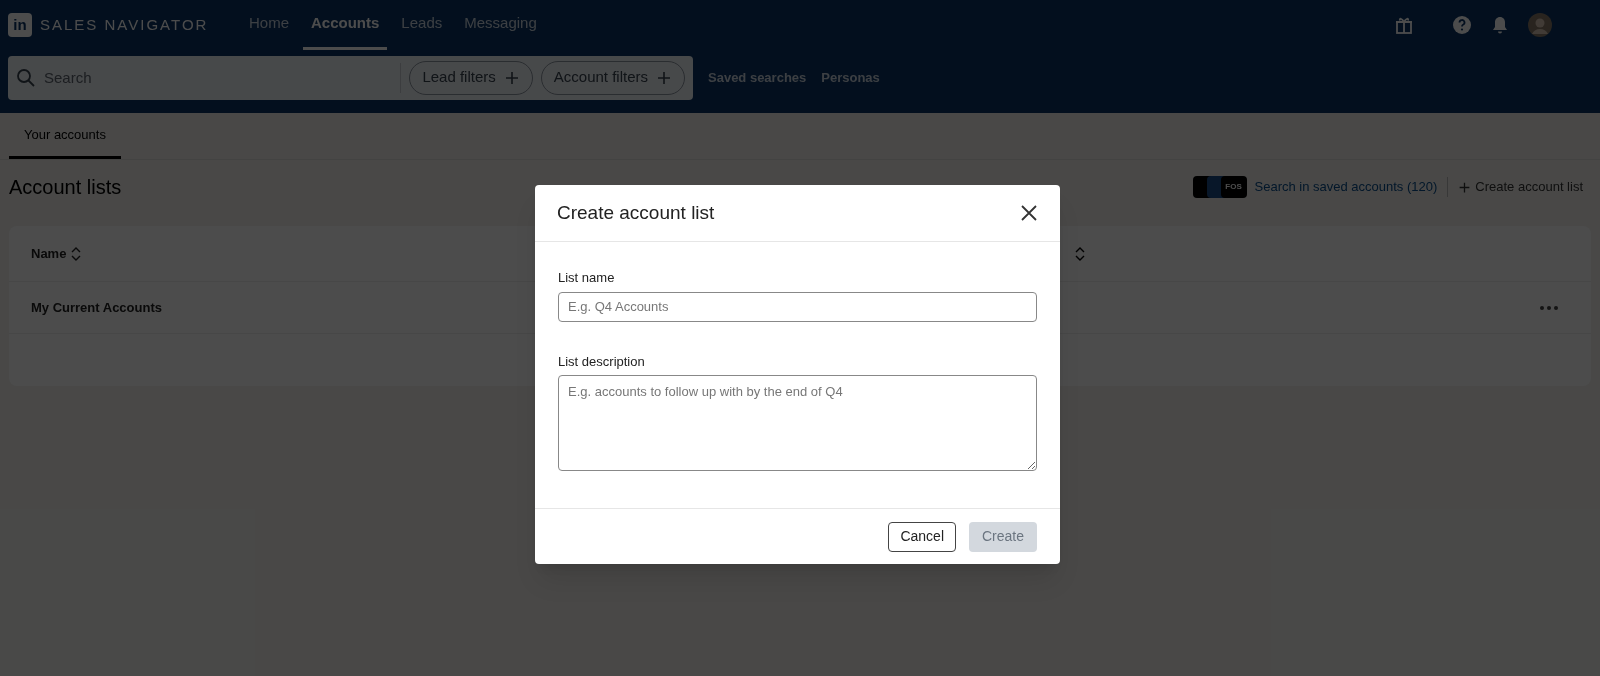 Image resolution: width=1600 pixels, height=676 pixels. What do you see at coordinates (797, 306) in the screenshot?
I see `input-field: E.g. Q4 Accounts` at bounding box center [797, 306].